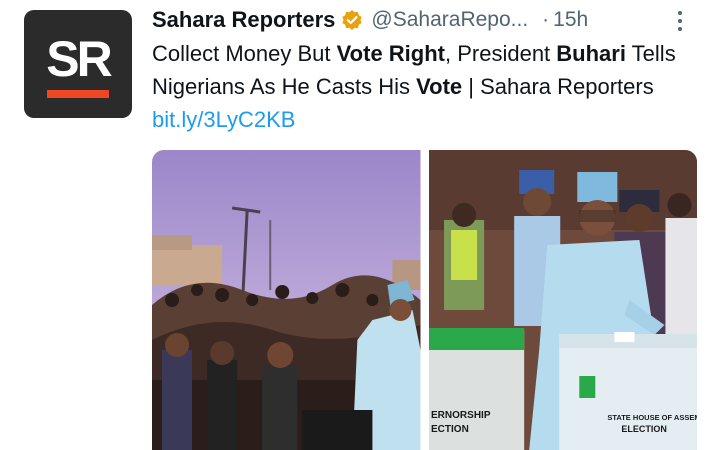 The image size is (720, 450). What do you see at coordinates (79, 59) in the screenshot?
I see `avatar-logo-text: SR` at bounding box center [79, 59].